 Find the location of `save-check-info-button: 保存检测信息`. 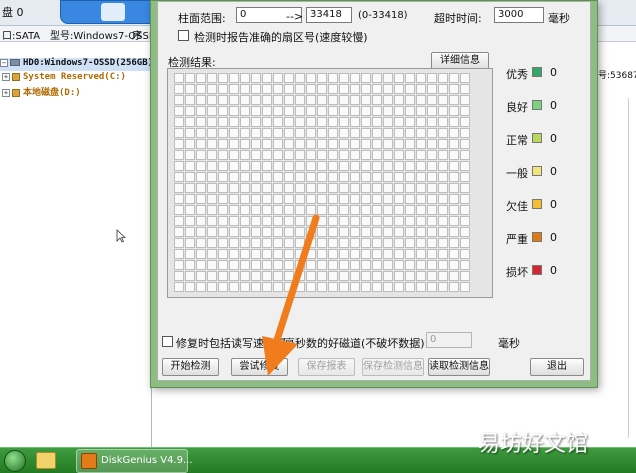

save-check-info-button: 保存检测信息 is located at coordinates (393, 367).